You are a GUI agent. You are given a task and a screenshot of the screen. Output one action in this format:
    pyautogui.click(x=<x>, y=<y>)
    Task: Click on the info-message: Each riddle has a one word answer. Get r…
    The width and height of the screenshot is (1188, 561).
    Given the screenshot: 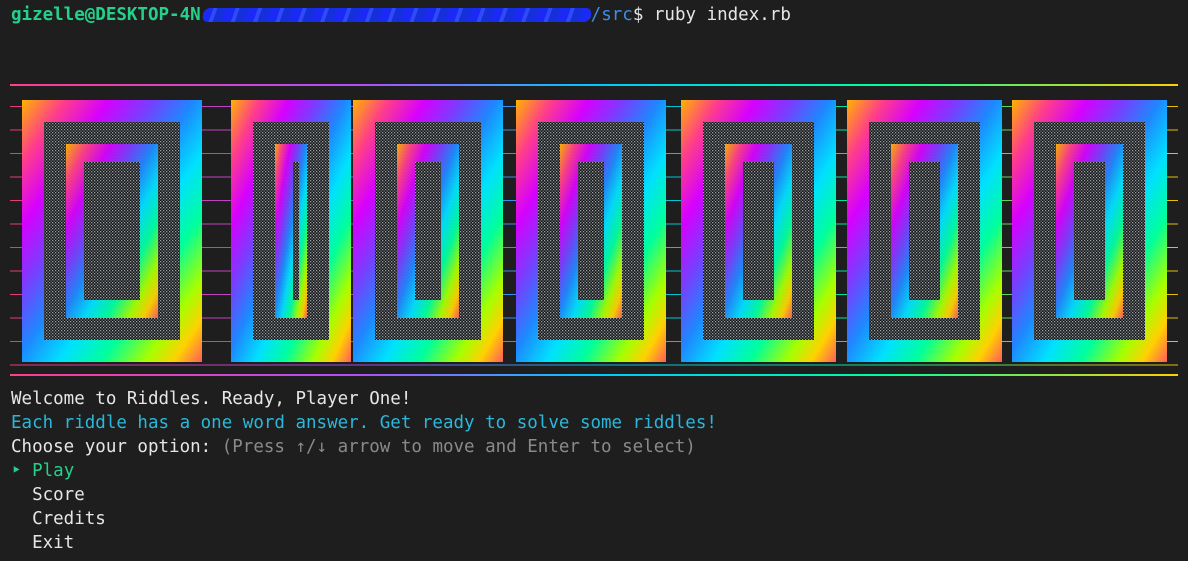 What is the action you would take?
    pyautogui.click(x=364, y=423)
    